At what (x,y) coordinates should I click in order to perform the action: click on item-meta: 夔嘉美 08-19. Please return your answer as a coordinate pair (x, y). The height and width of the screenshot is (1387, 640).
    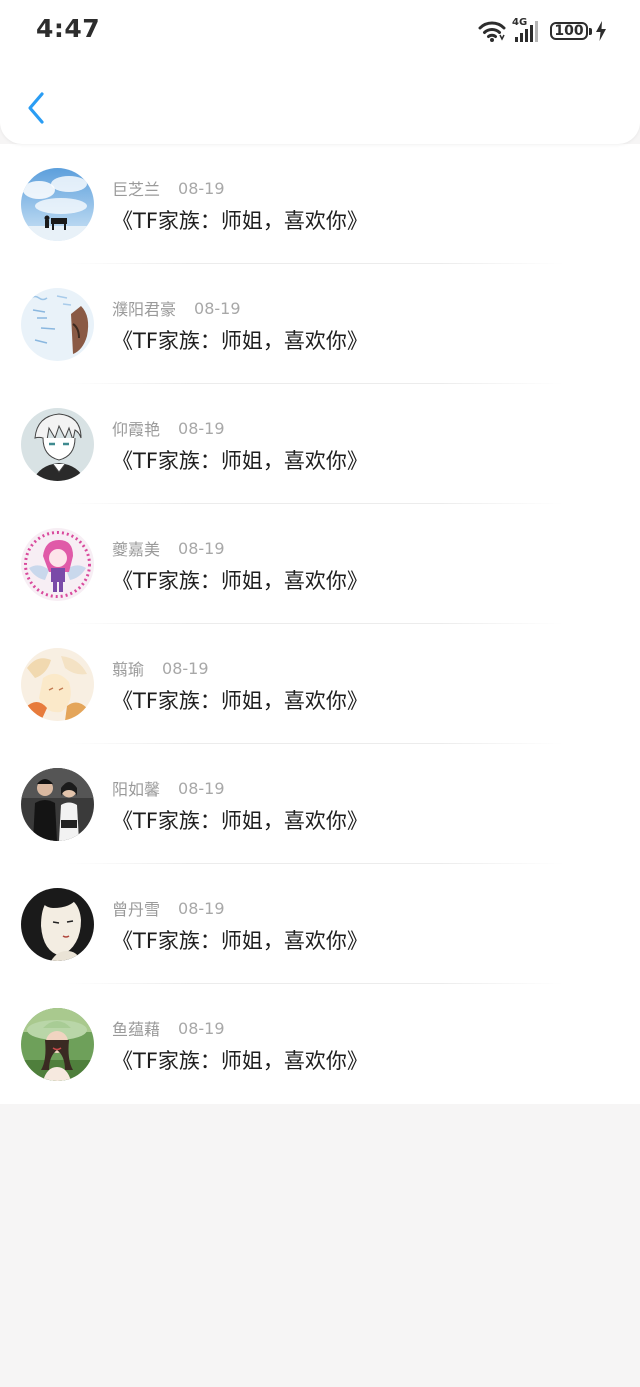
    Looking at the image, I should click on (168, 548).